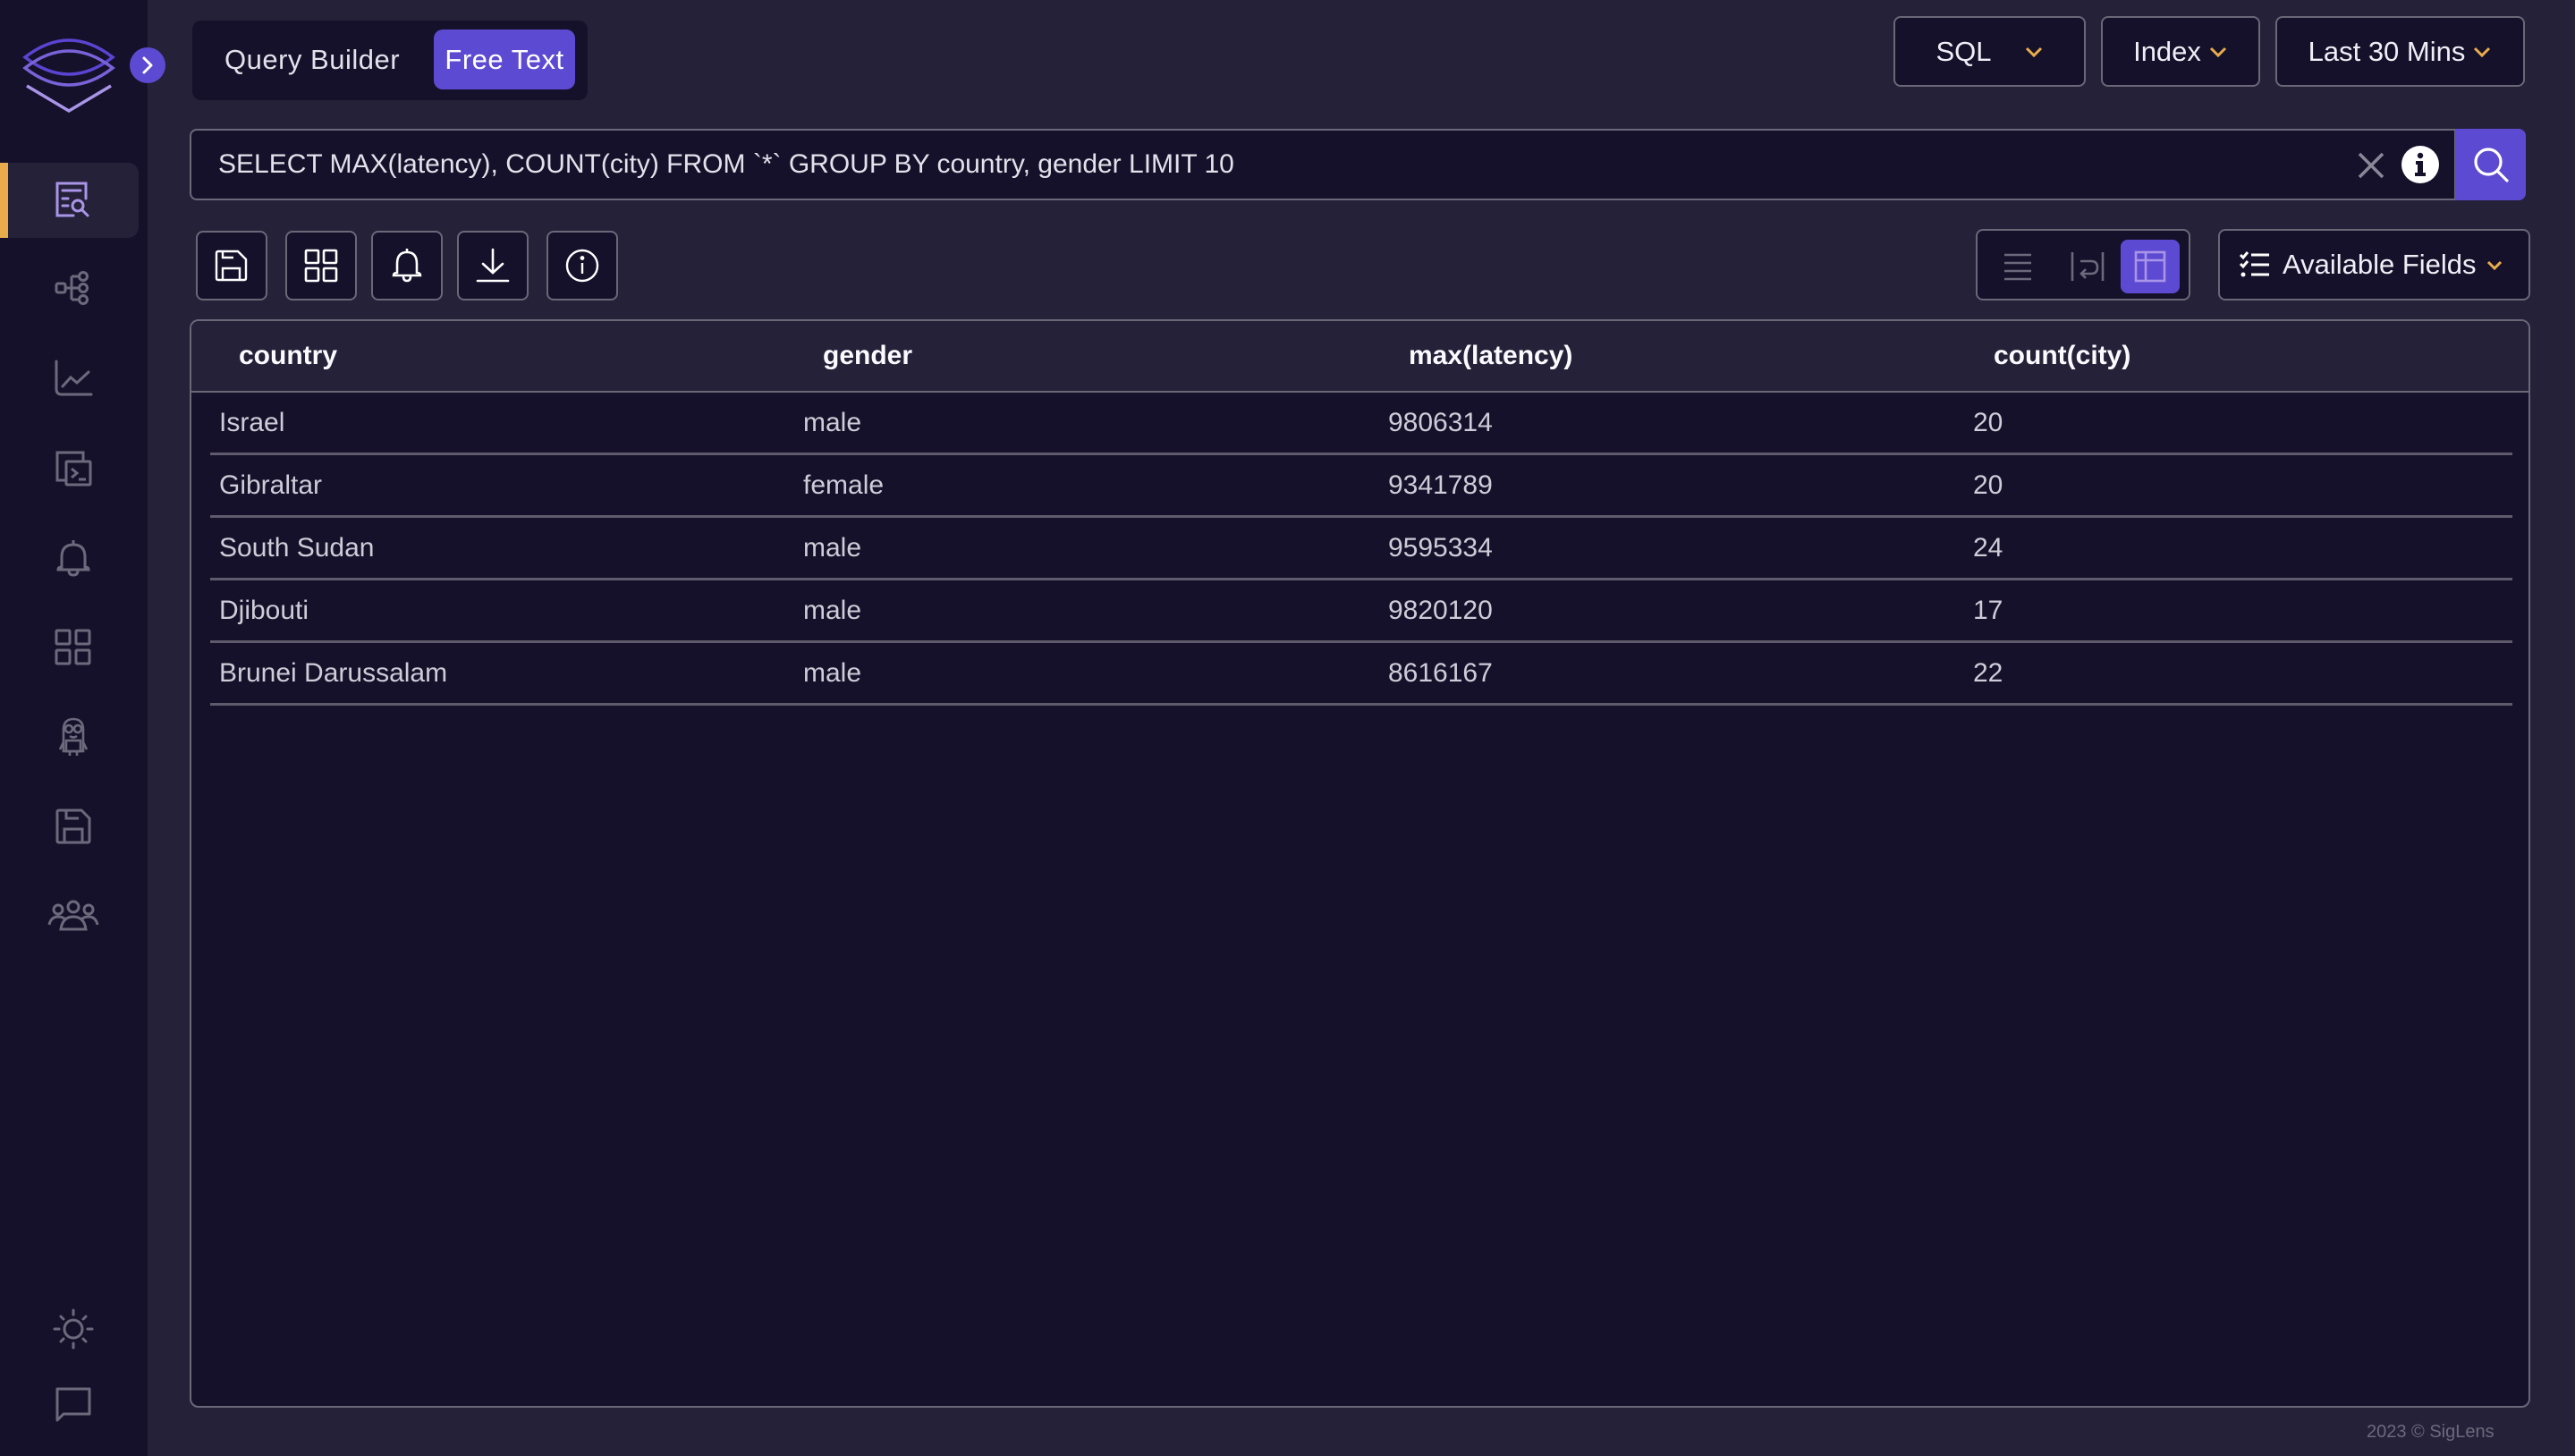 This screenshot has height=1456, width=2575. I want to click on hierarchy-icon, so click(72, 288).